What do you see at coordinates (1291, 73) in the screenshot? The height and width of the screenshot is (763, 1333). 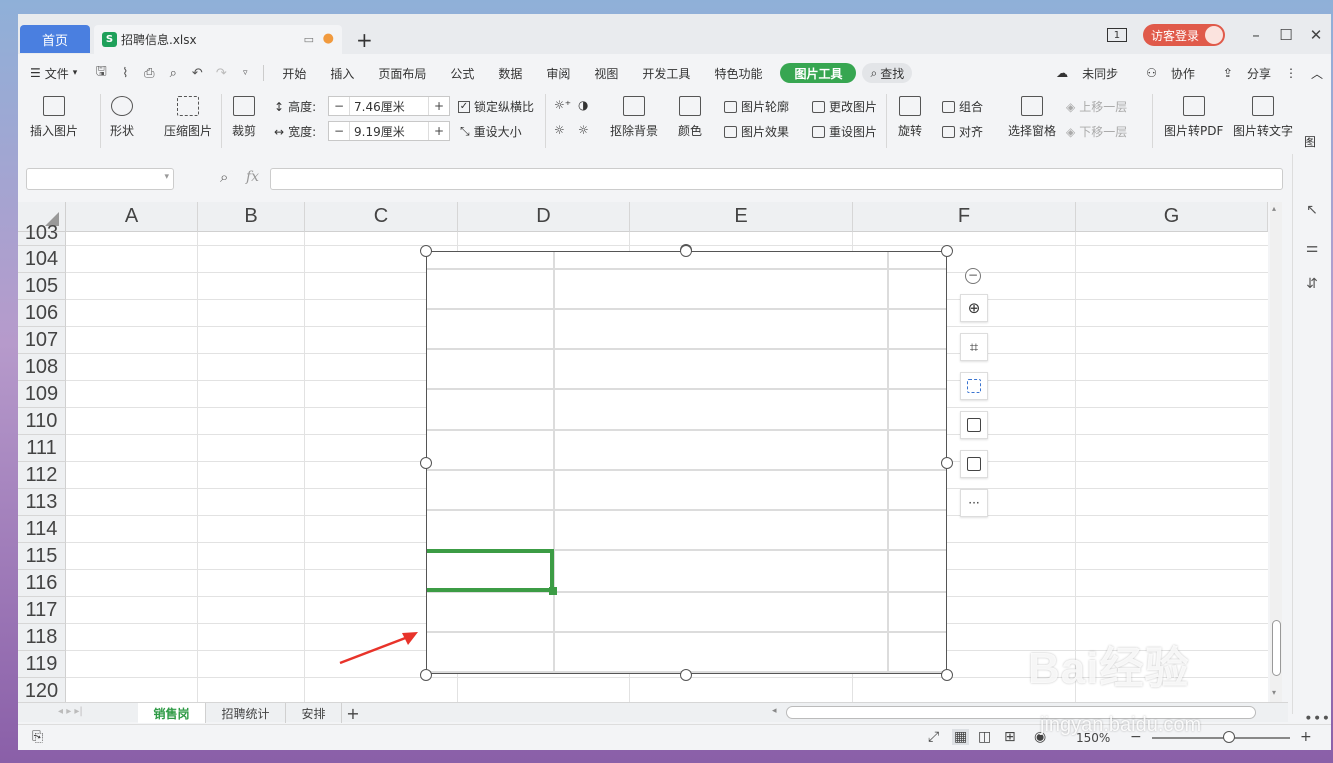 I see `more-icon: ⋮` at bounding box center [1291, 73].